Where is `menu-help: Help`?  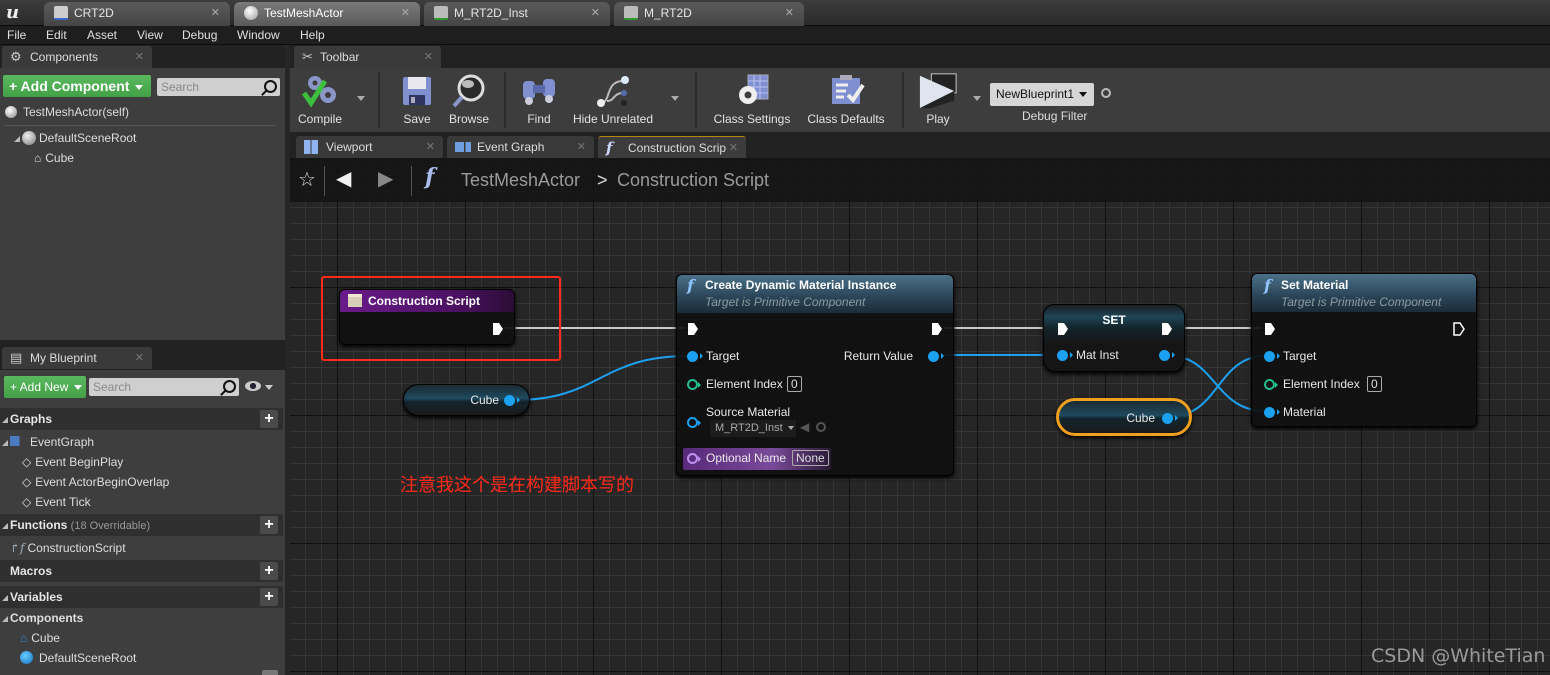 menu-help: Help is located at coordinates (312, 35).